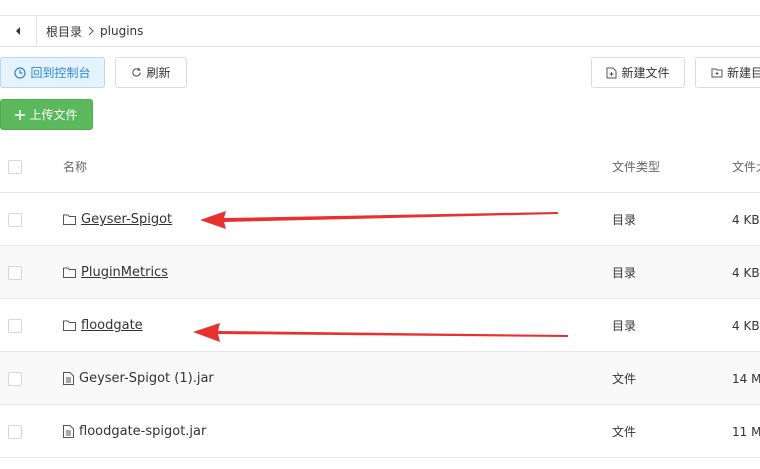 This screenshot has height=469, width=760. I want to click on new-file-label: 新建文件, so click(645, 73).